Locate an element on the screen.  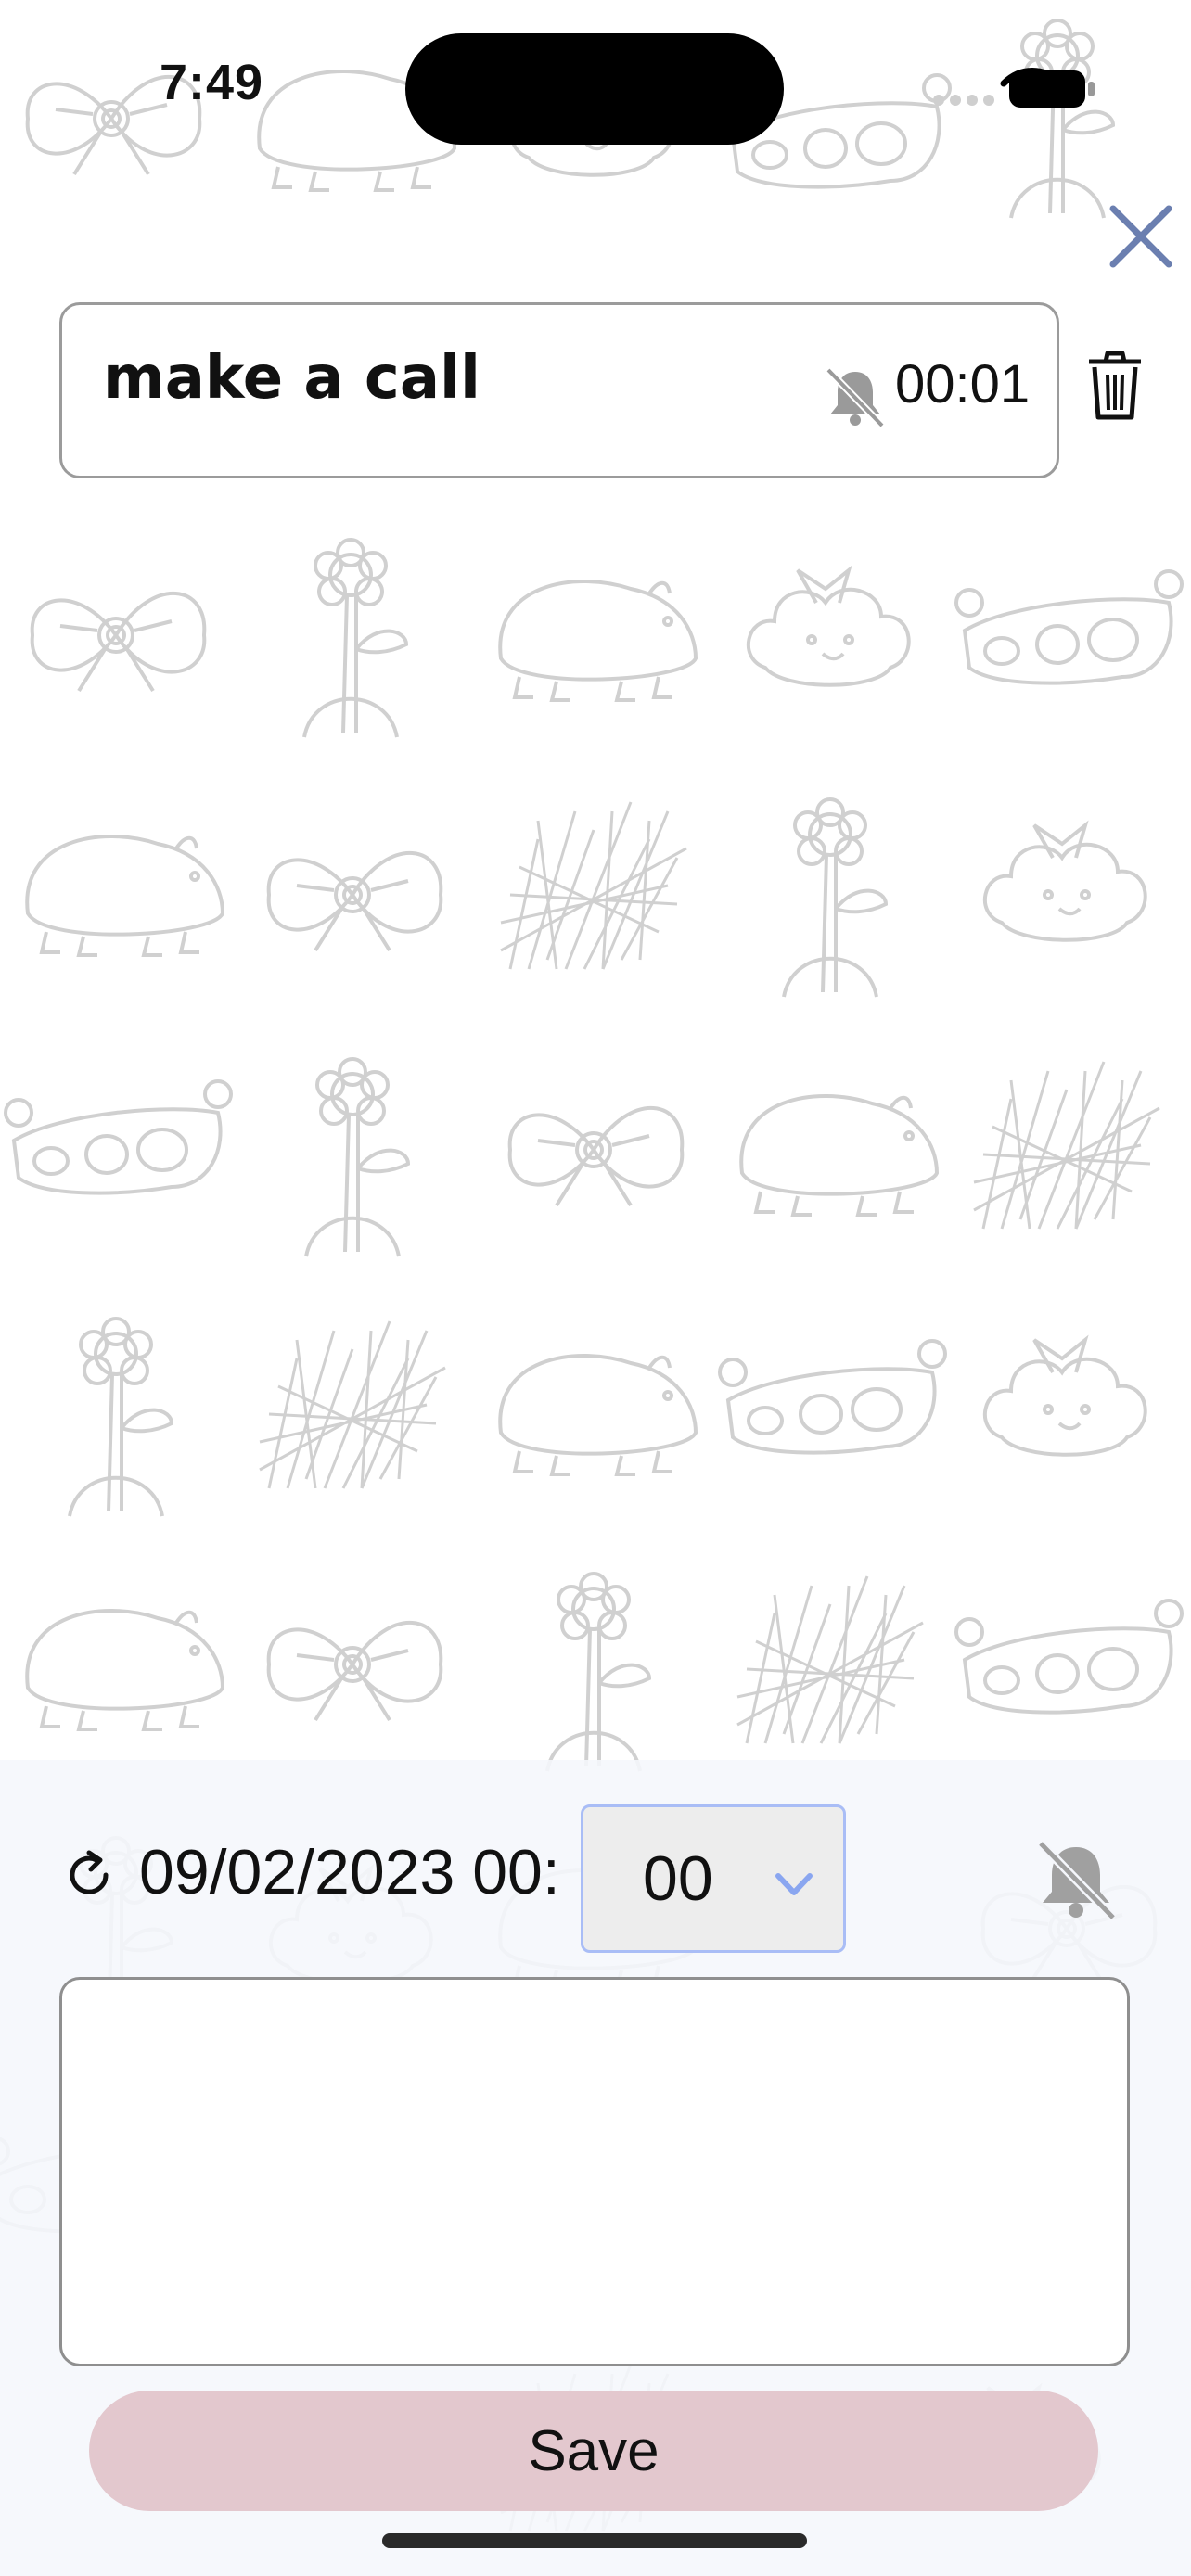
close-icon is located at coordinates (1141, 237).